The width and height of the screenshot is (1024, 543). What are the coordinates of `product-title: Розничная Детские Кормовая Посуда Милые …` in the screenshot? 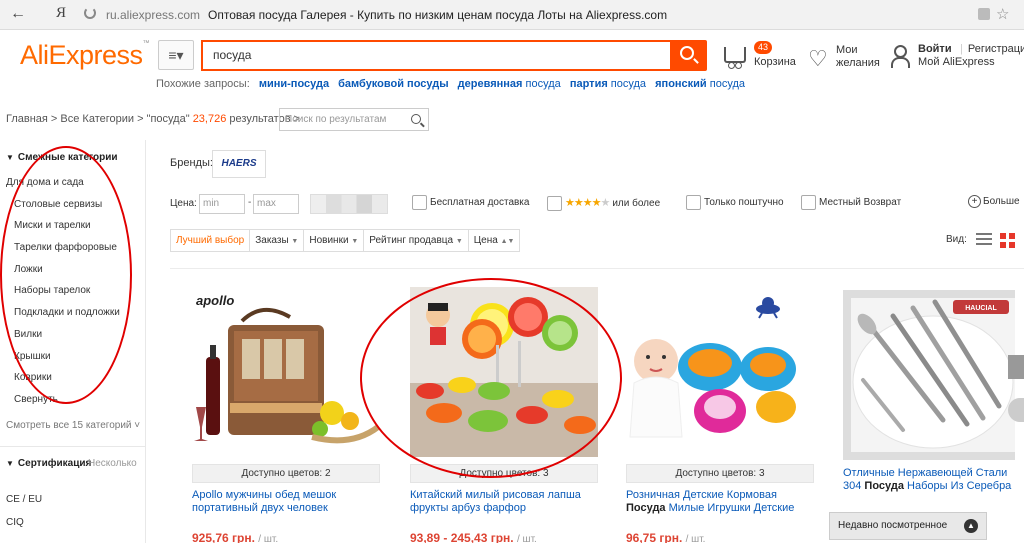 It's located at (721, 502).